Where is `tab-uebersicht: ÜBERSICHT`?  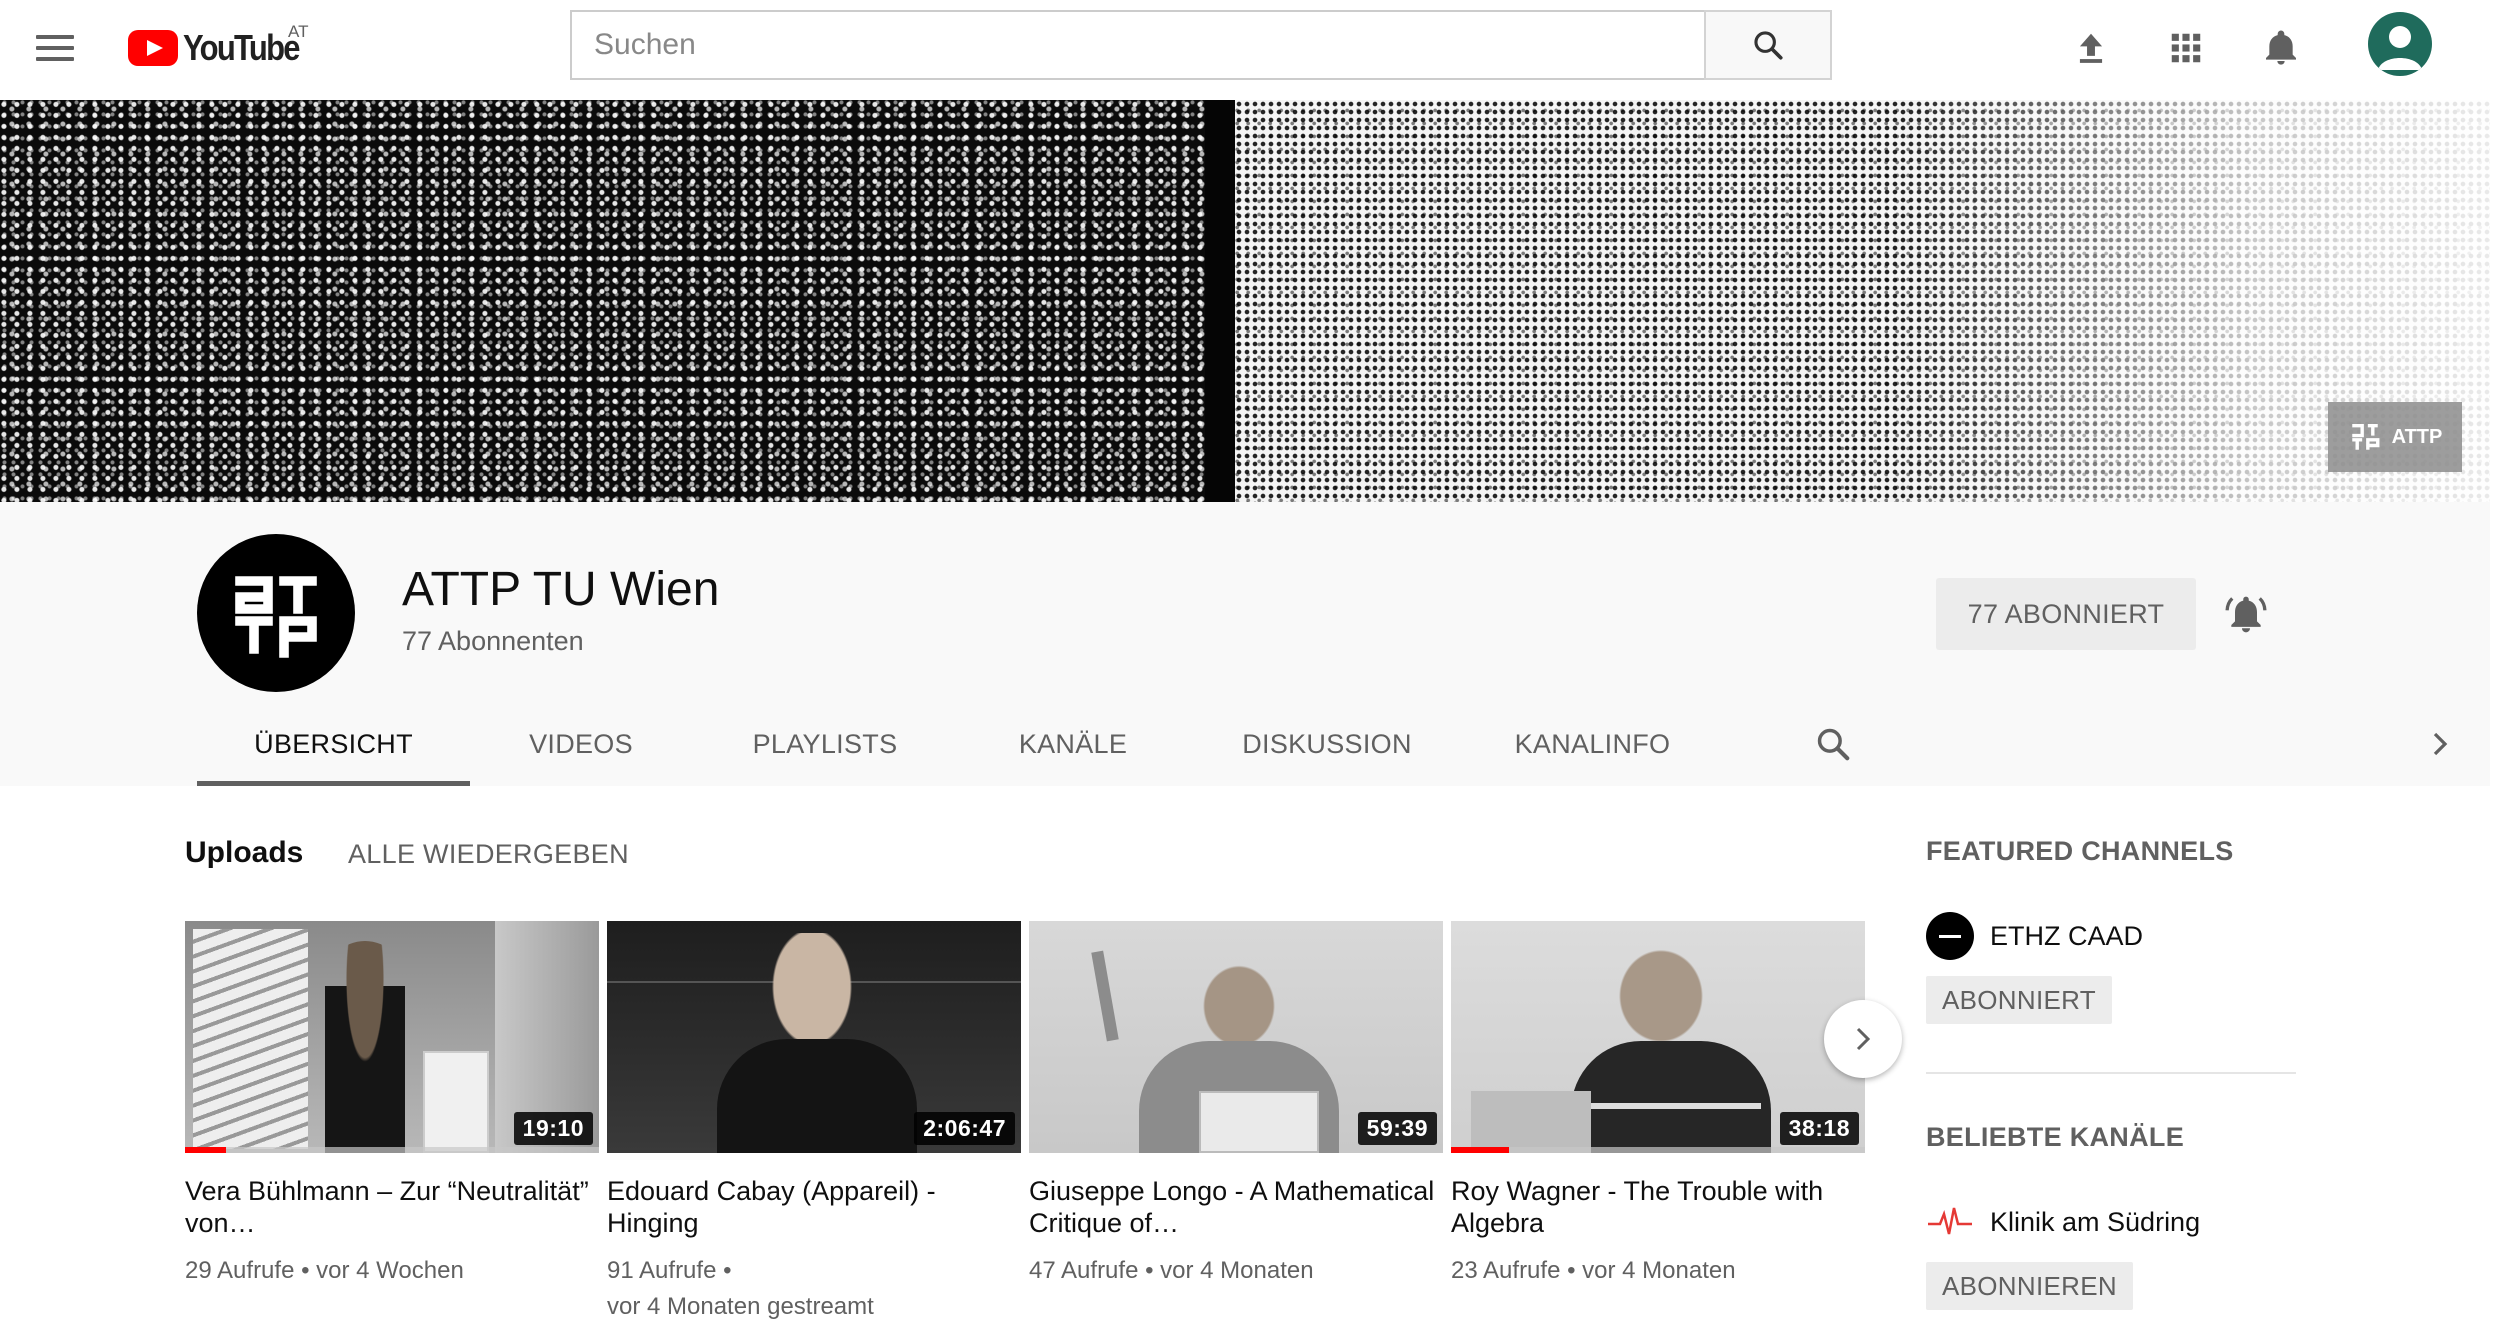 tab-uebersicht: ÜBERSICHT is located at coordinates (333, 744).